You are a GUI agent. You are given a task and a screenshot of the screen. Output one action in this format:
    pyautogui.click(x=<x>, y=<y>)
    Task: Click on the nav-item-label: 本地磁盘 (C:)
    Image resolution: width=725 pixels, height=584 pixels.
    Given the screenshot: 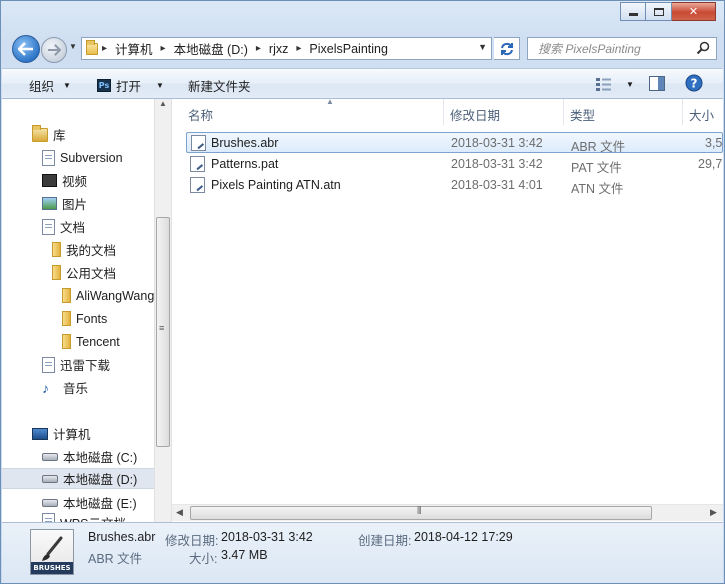 What is the action you would take?
    pyautogui.click(x=100, y=458)
    